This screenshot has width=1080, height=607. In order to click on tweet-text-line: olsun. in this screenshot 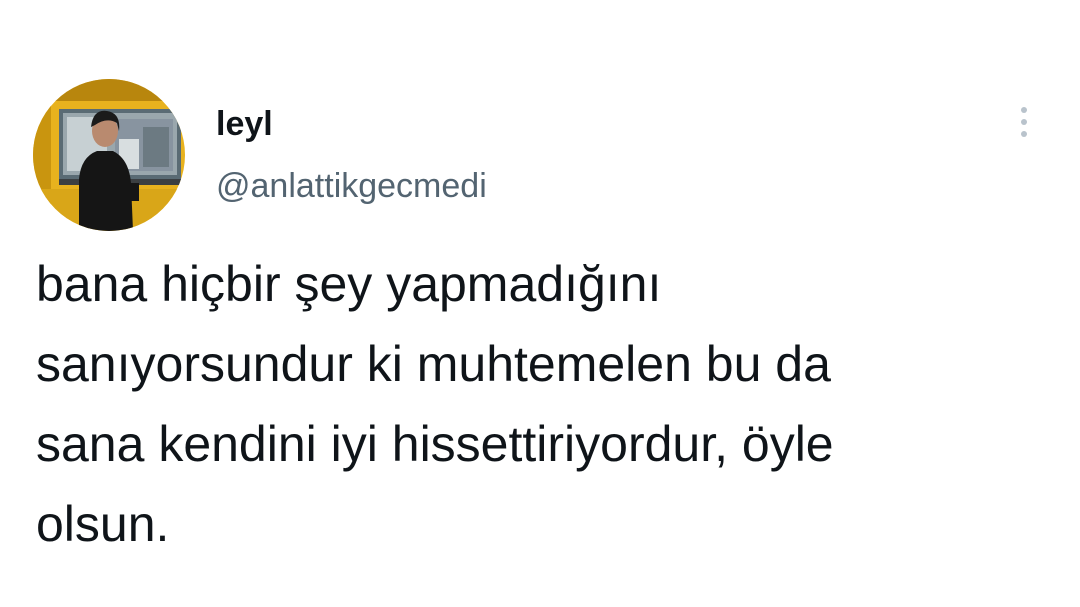, I will do `click(103, 524)`.